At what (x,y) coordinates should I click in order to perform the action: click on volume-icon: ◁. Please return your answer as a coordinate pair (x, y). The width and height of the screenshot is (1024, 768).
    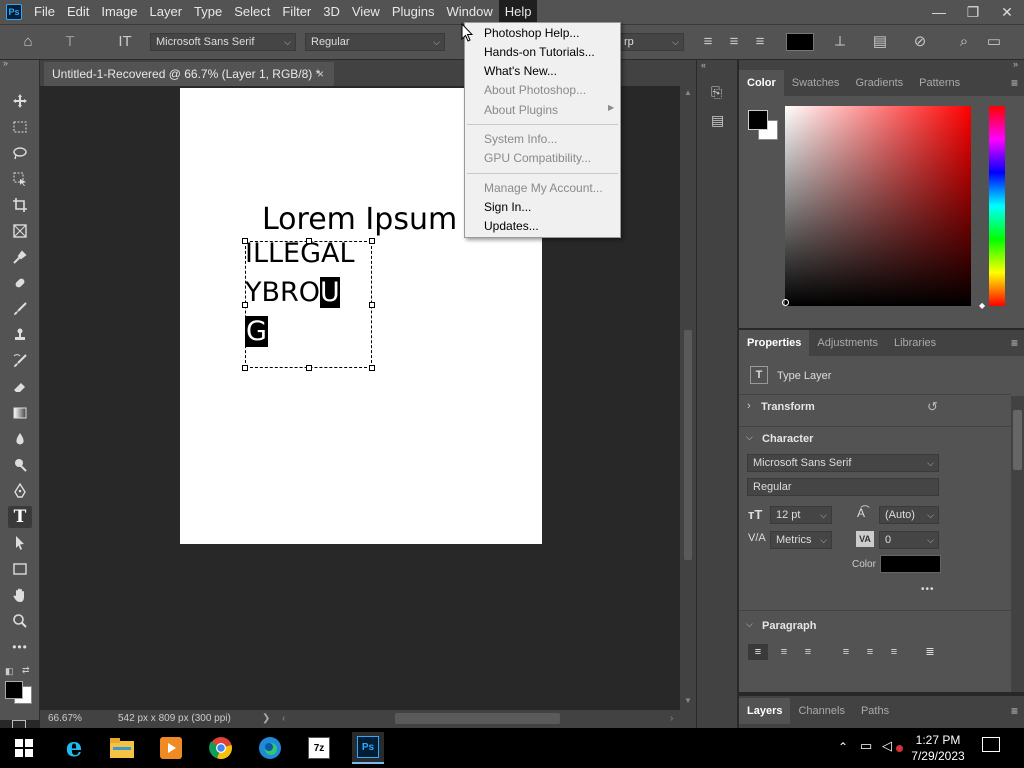
    Looking at the image, I should click on (887, 746).